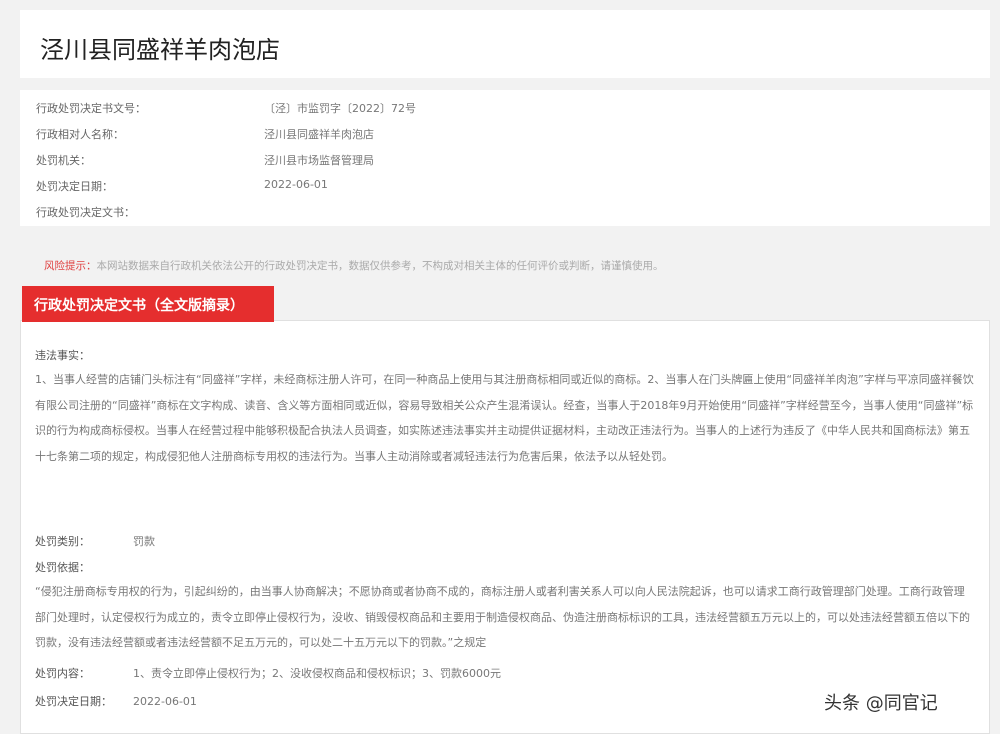  Describe the element at coordinates (91, 108) in the screenshot. I see `info-label: 行政处罚决定书文号：` at that location.